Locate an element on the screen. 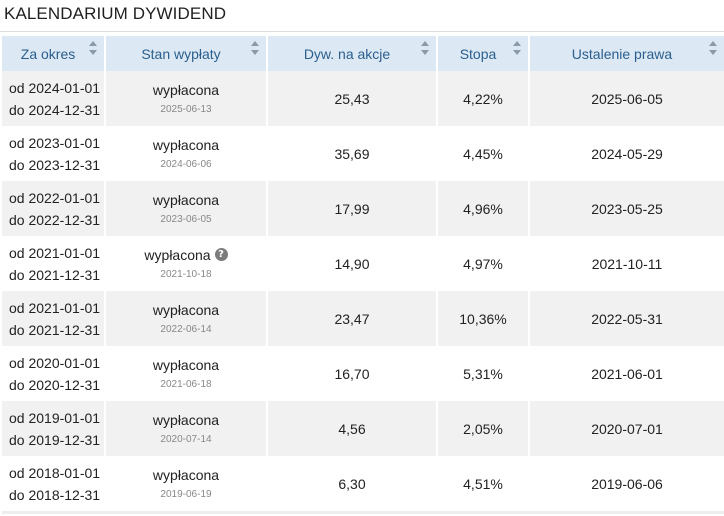 This screenshot has width=724, height=516. payment-date: 2021-06-18 is located at coordinates (186, 384).